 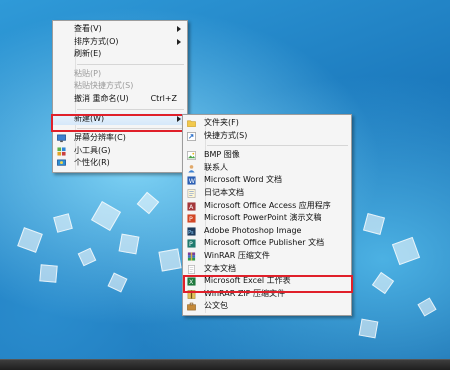 What do you see at coordinates (253, 230) in the screenshot?
I see `menu-item-label: Adobe Photoshop Image` at bounding box center [253, 230].